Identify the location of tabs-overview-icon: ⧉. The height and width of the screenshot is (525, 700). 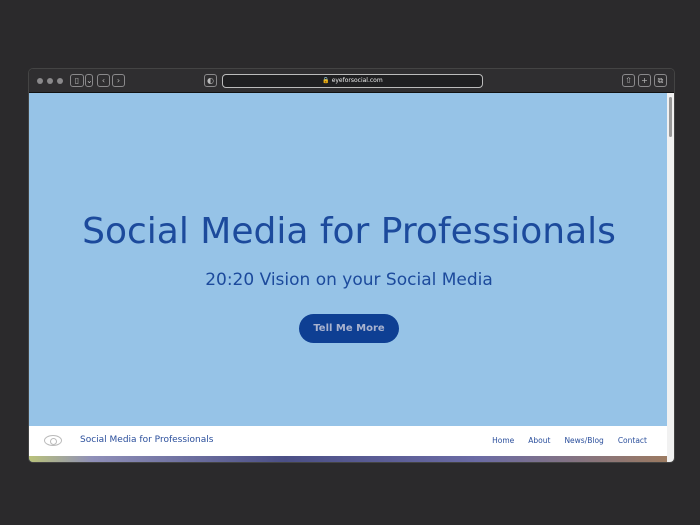
(660, 80).